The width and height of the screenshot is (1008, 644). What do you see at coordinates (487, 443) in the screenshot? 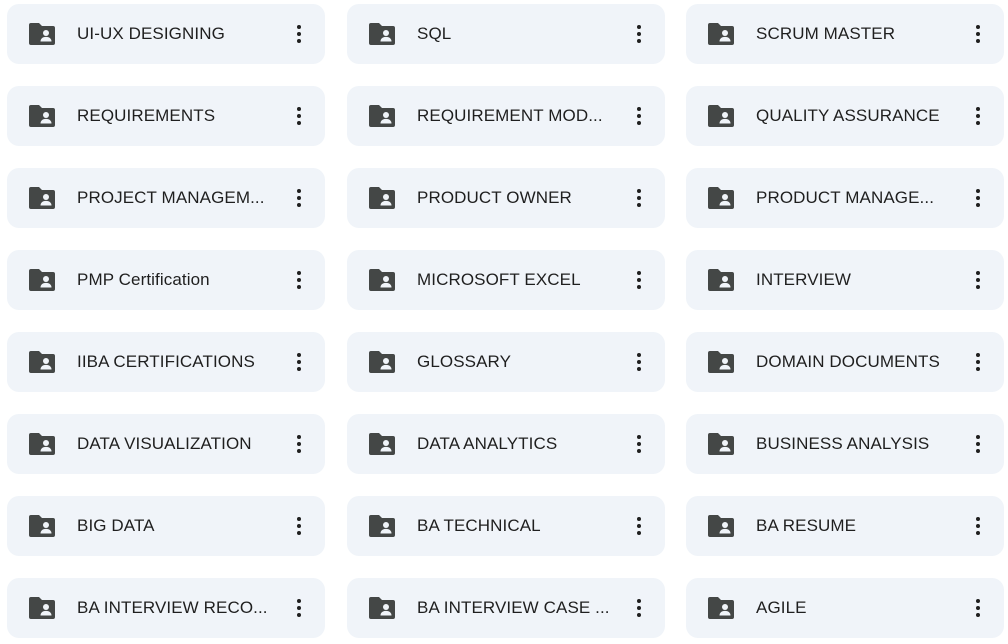
I see `folder-name: DATA ANALYTICS` at bounding box center [487, 443].